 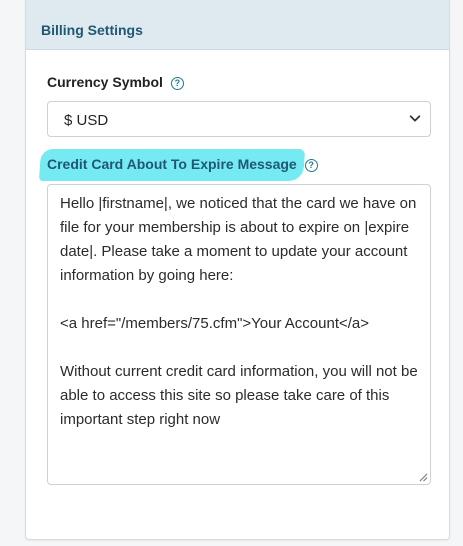 I want to click on card-title: Billing Settings, so click(x=92, y=30).